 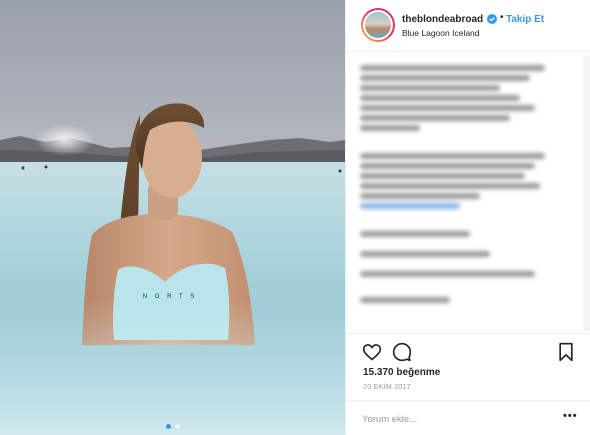 What do you see at coordinates (168, 426) in the screenshot?
I see `carousel-dot-active` at bounding box center [168, 426].